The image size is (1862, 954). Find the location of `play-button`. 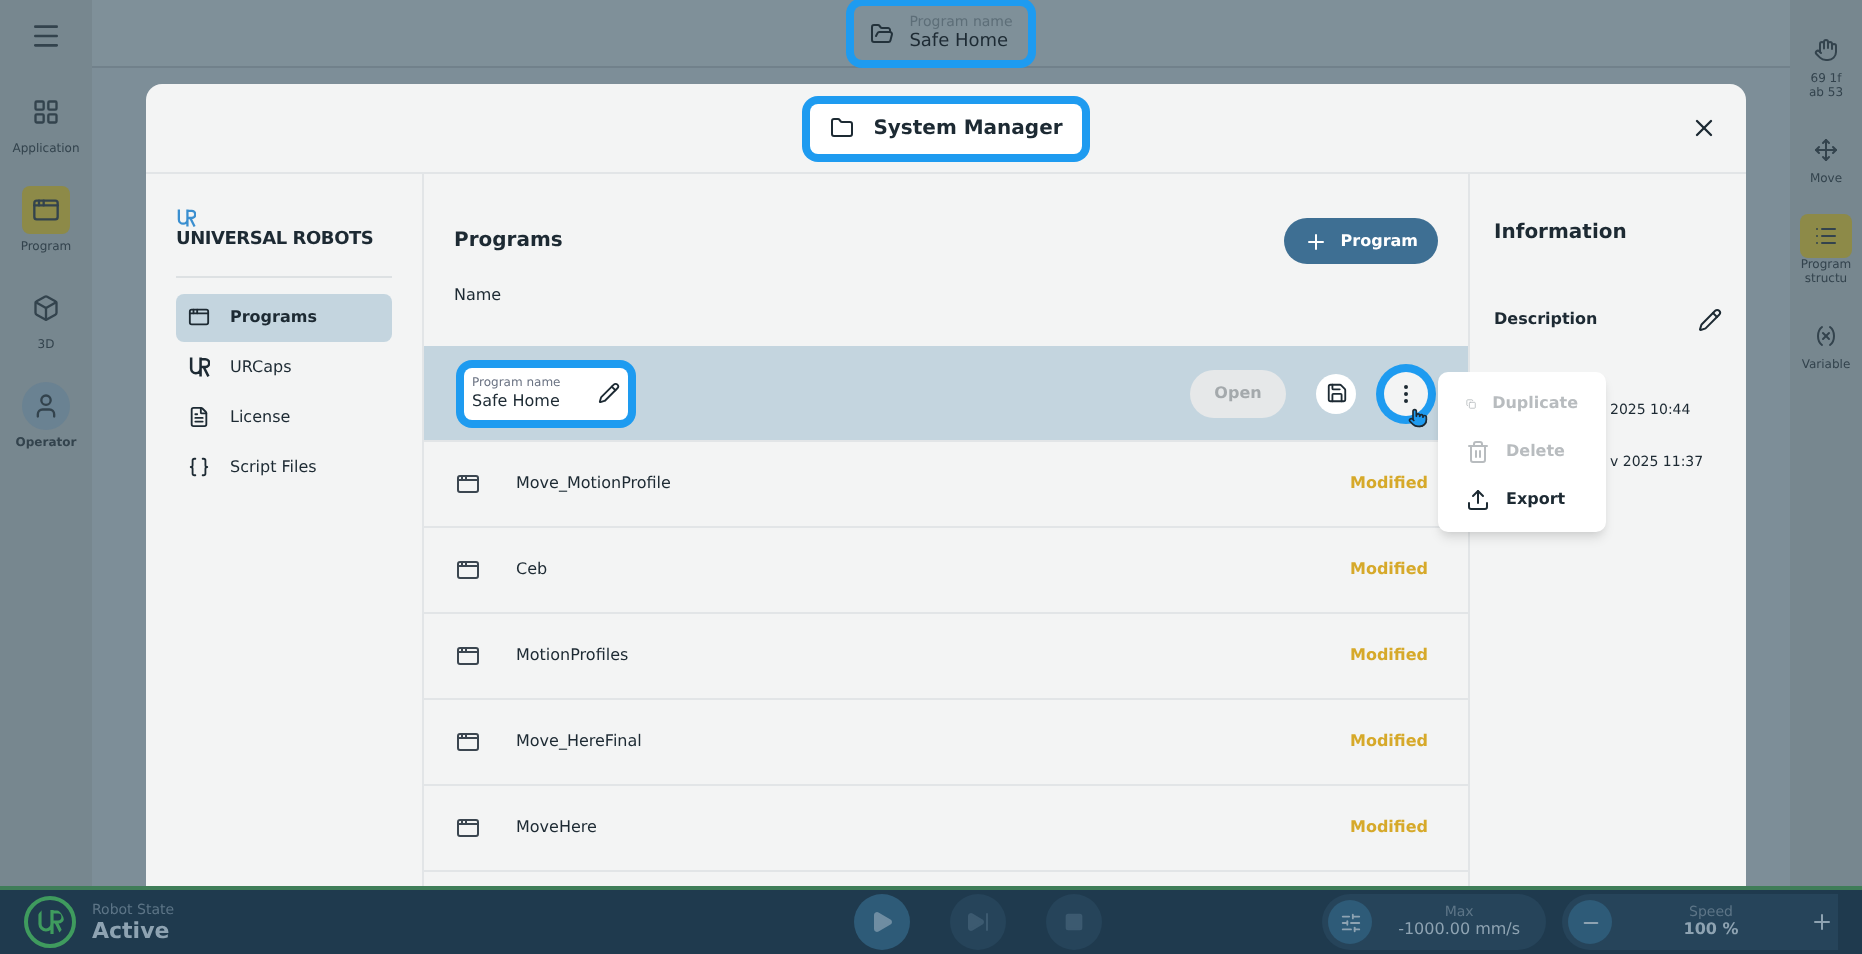

play-button is located at coordinates (882, 922).